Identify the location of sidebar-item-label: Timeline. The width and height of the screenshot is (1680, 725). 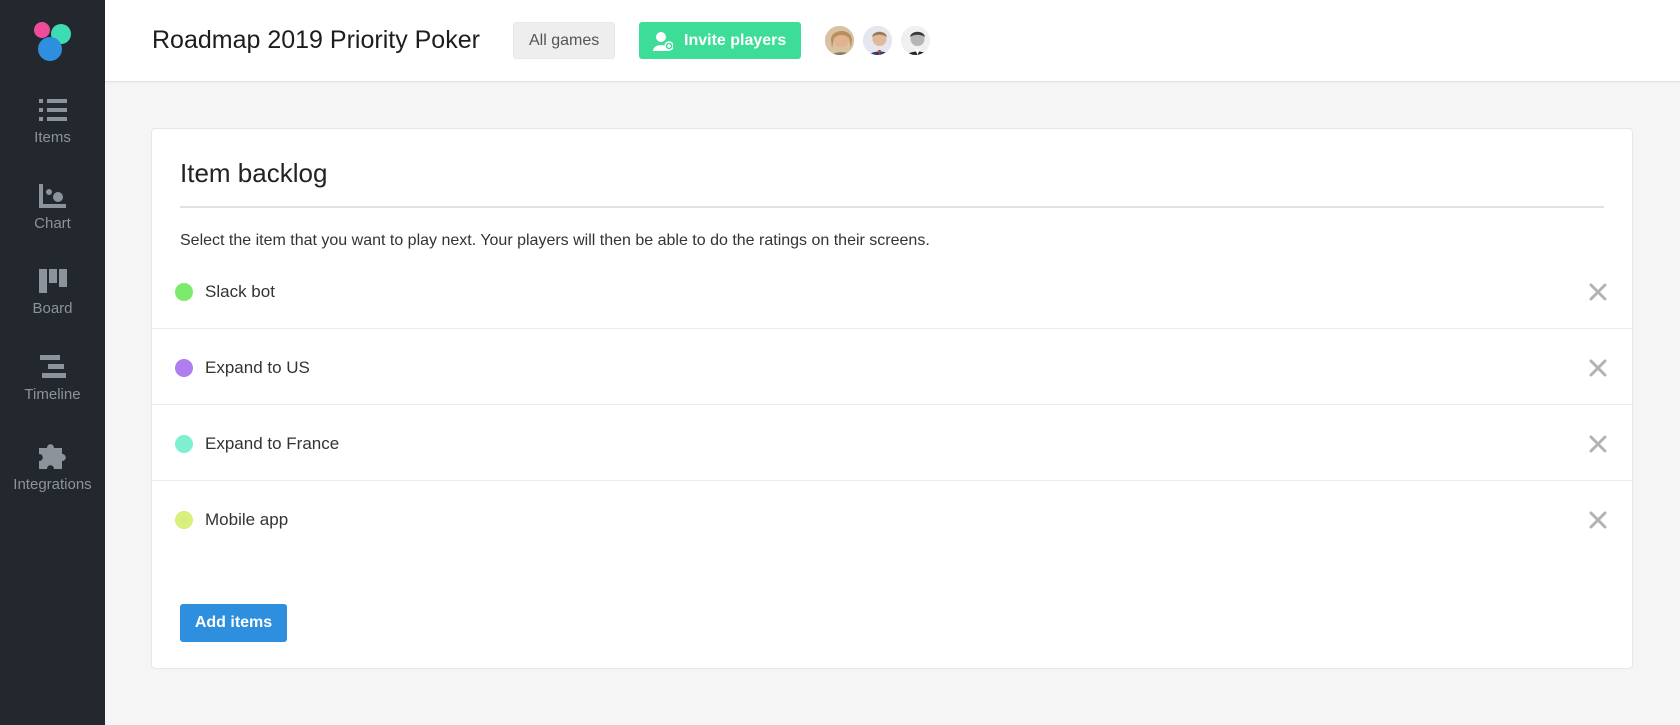
(52, 394).